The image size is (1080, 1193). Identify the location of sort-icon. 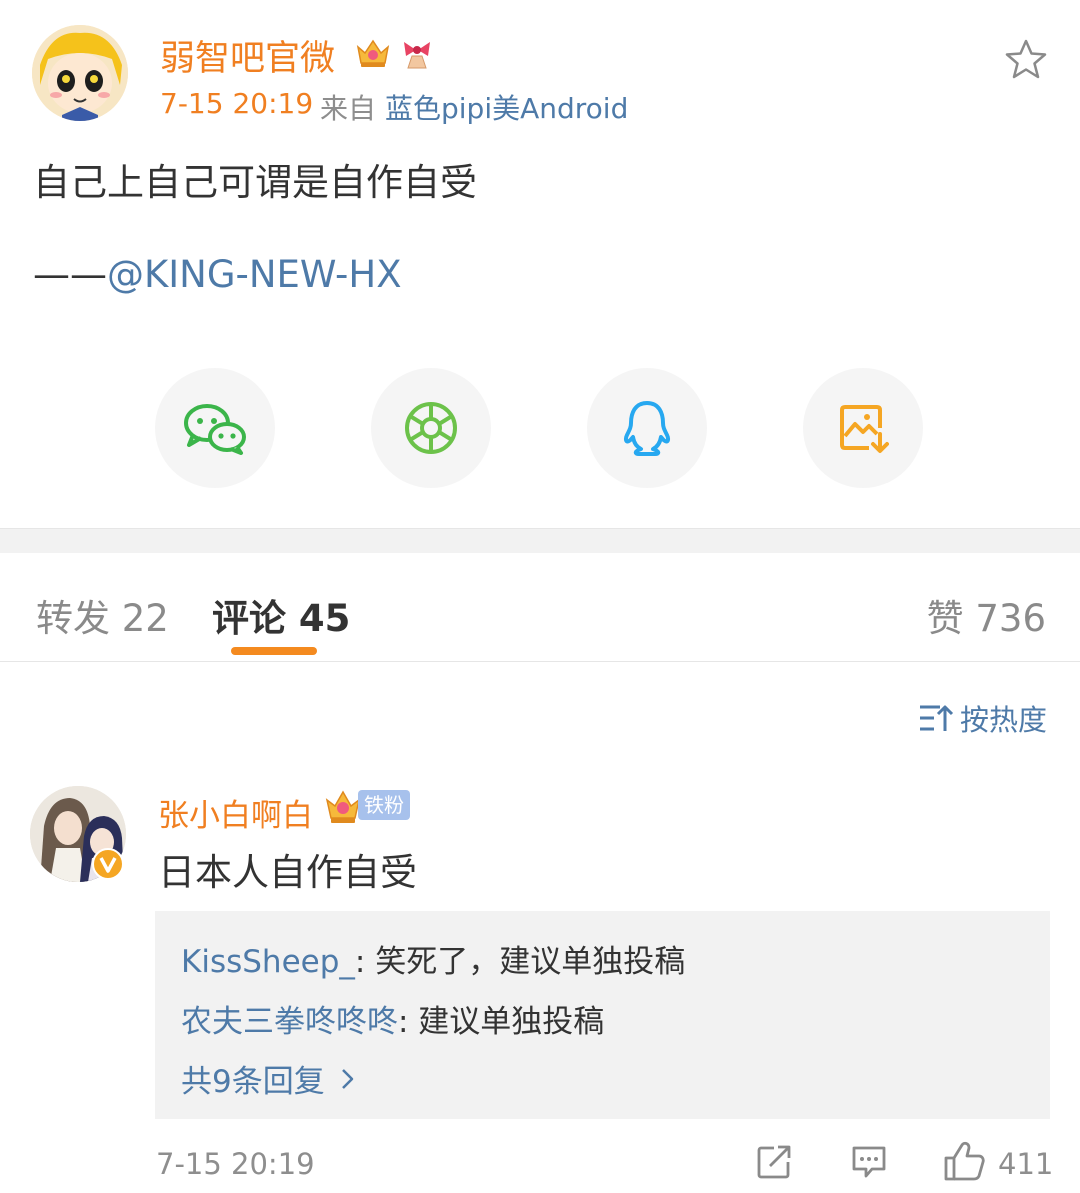
(937, 718).